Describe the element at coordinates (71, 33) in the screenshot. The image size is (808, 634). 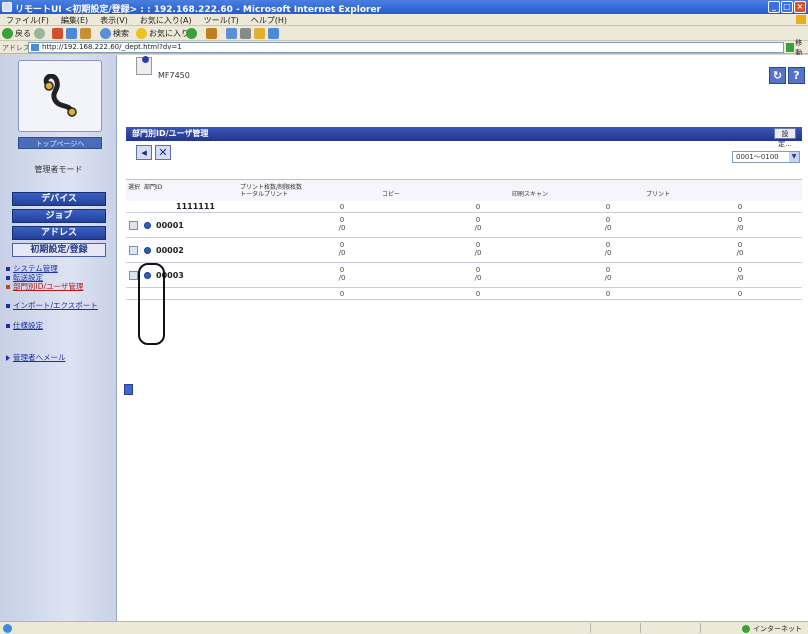
I see `refresh-button` at that location.